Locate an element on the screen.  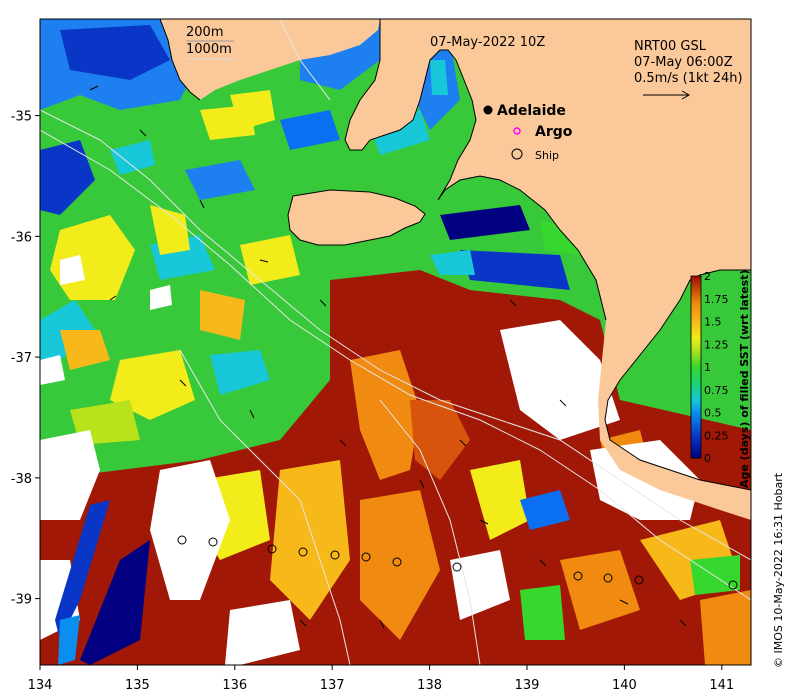
y-tick-label: -36 is located at coordinates (21, 237).